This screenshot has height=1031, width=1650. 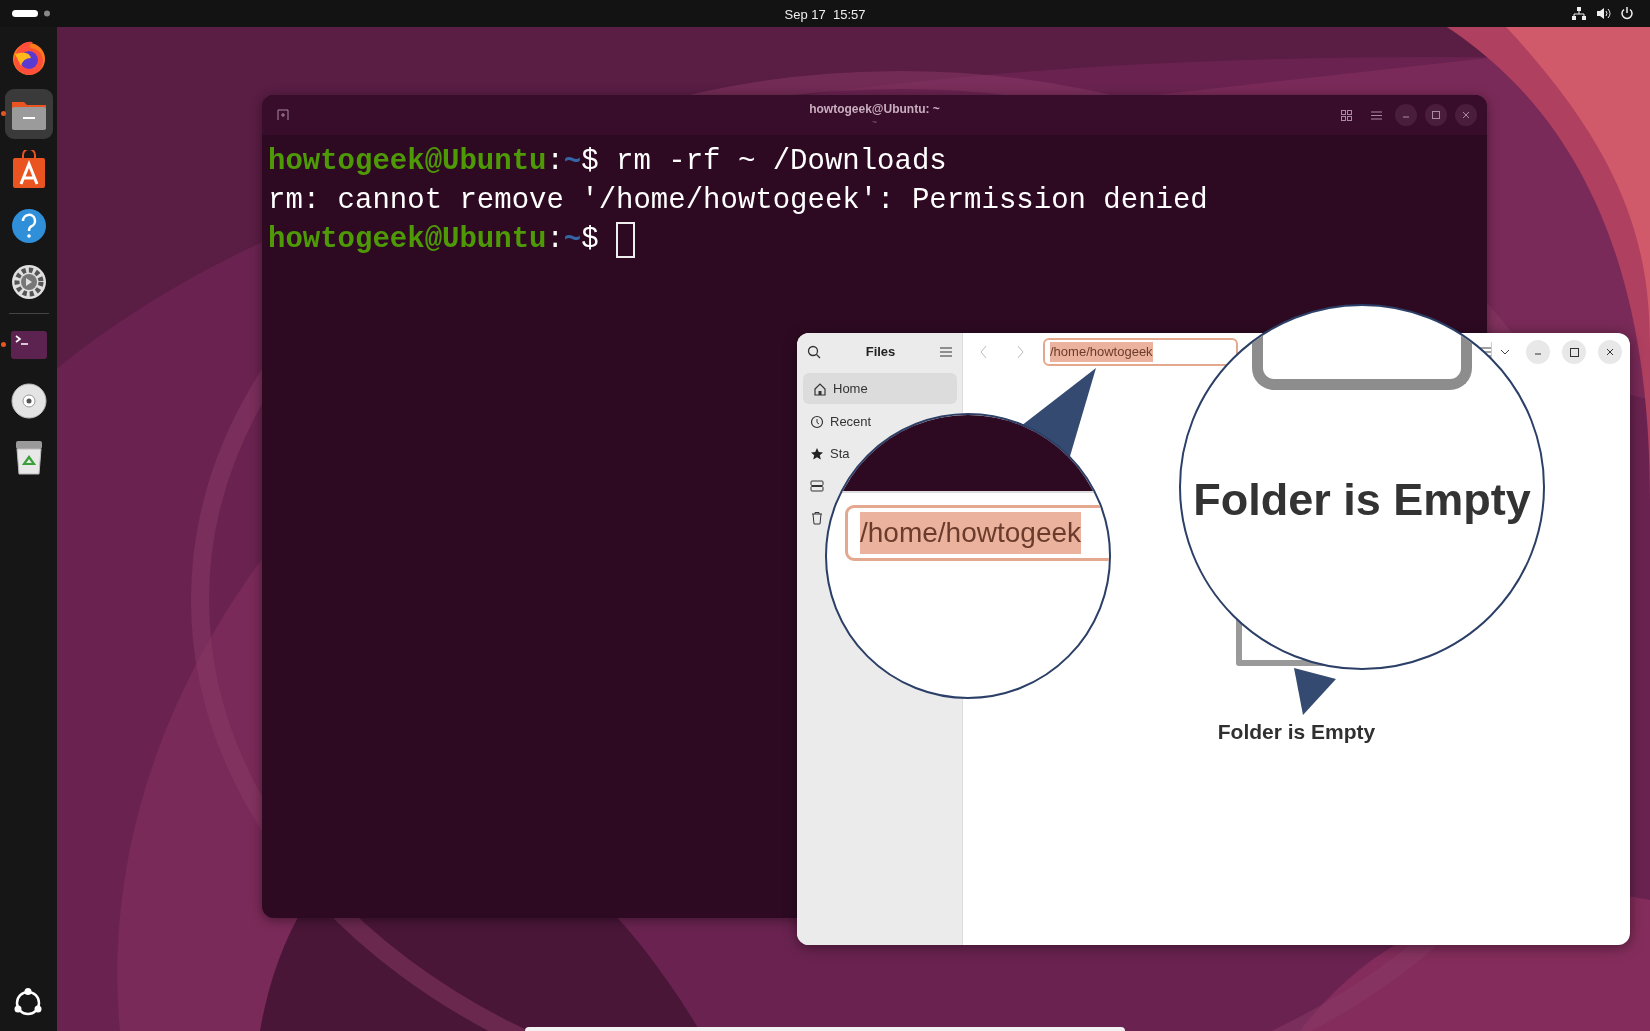 What do you see at coordinates (880, 352) in the screenshot?
I see `sidebar-title: Files` at bounding box center [880, 352].